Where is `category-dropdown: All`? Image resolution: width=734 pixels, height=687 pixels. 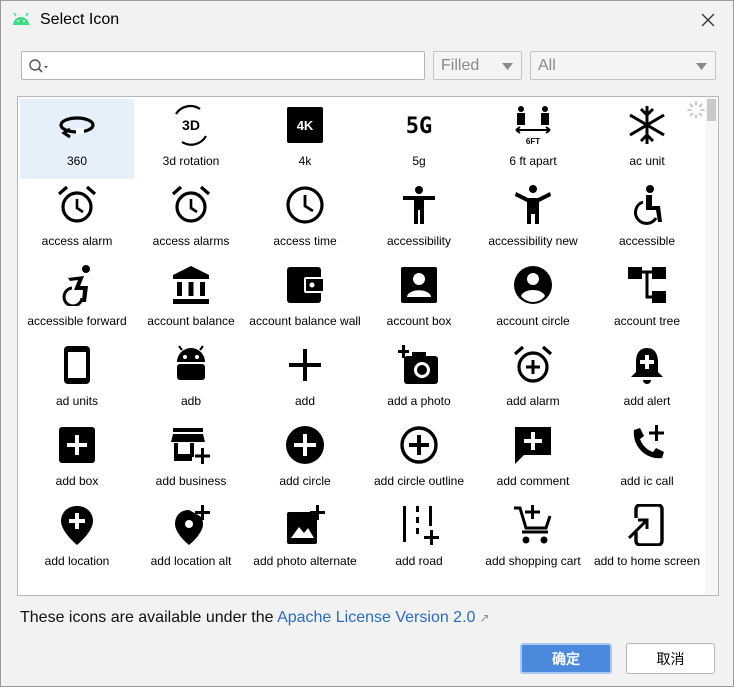 category-dropdown: All is located at coordinates (623, 65).